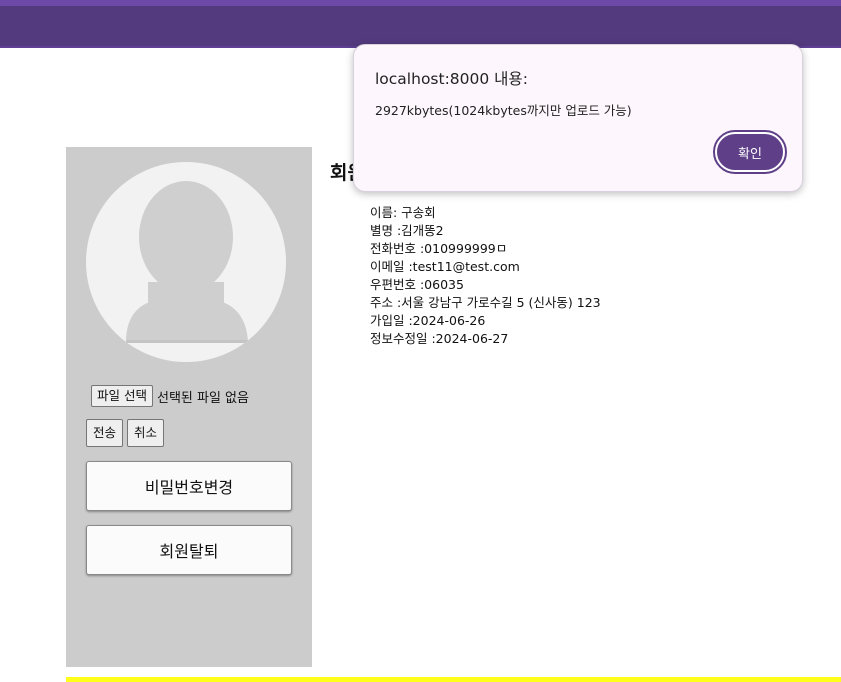 This screenshot has height=682, width=841. What do you see at coordinates (503, 110) in the screenshot?
I see `dialog-message: 2927kbytes(1024kbytes까지만 업로드 가능)` at bounding box center [503, 110].